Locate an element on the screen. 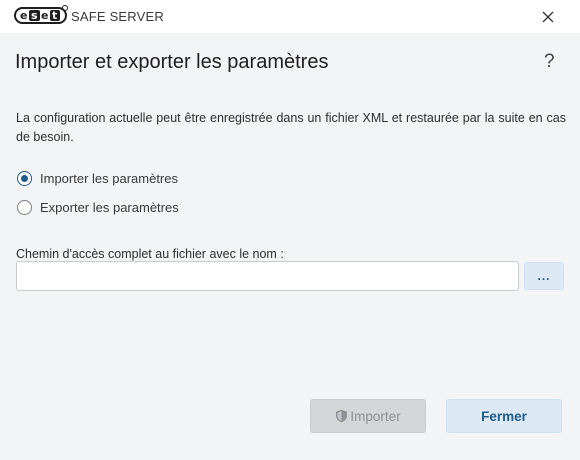 This screenshot has height=460, width=580. help-button: ? is located at coordinates (549, 62).